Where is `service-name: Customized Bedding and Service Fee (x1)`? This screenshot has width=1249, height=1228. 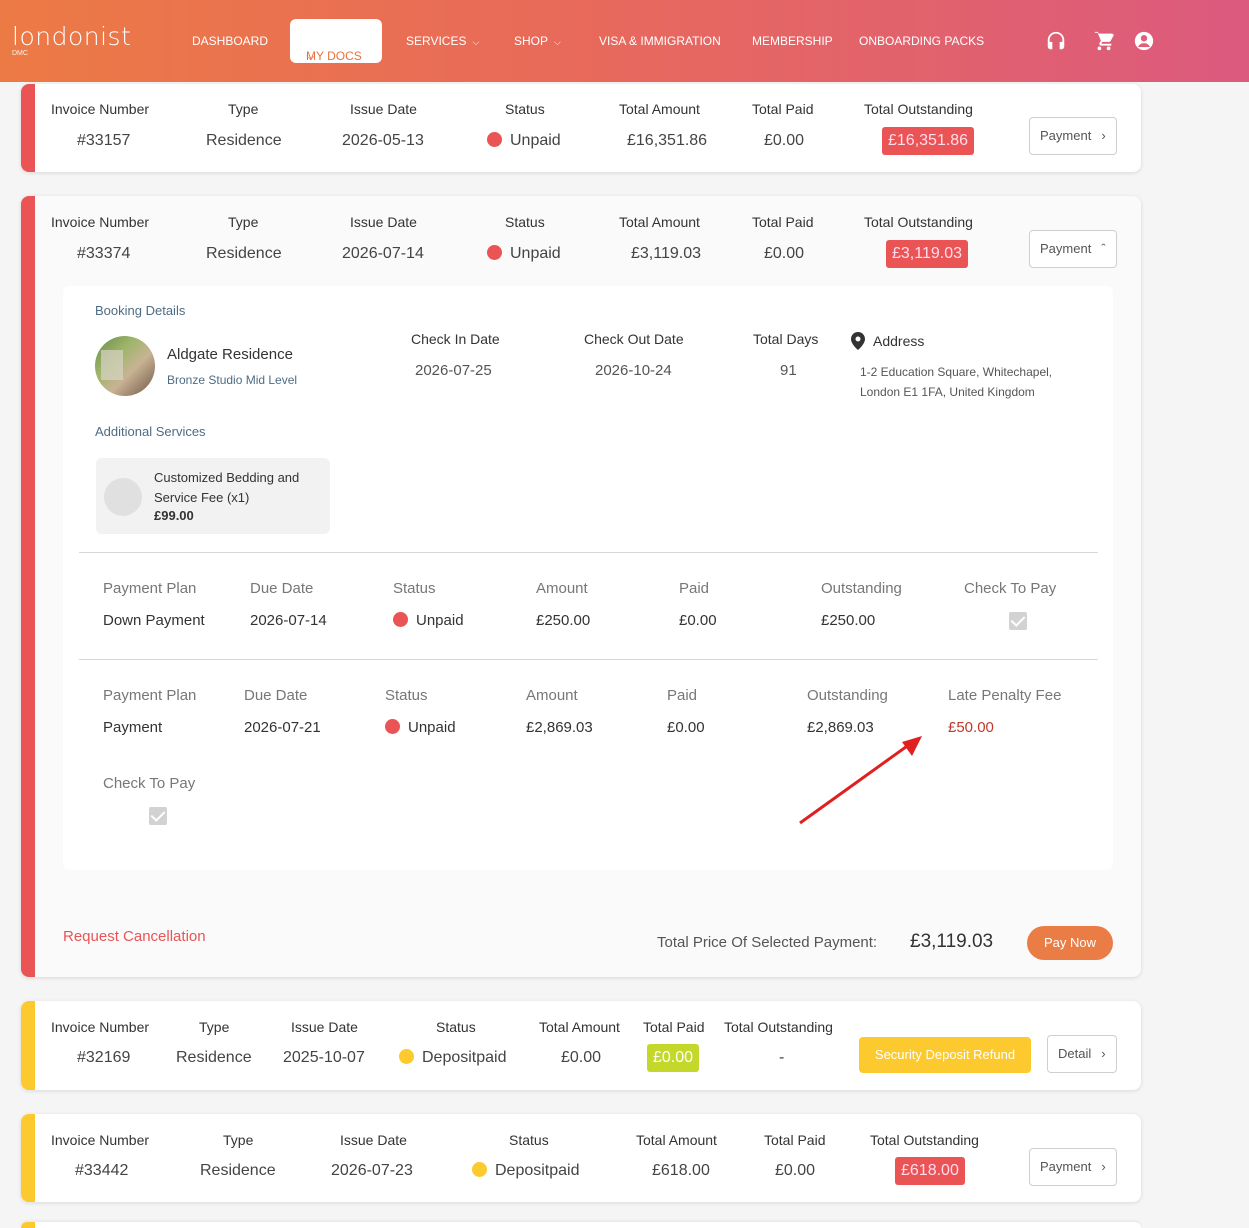 service-name: Customized Bedding and Service Fee (x1) is located at coordinates (227, 487).